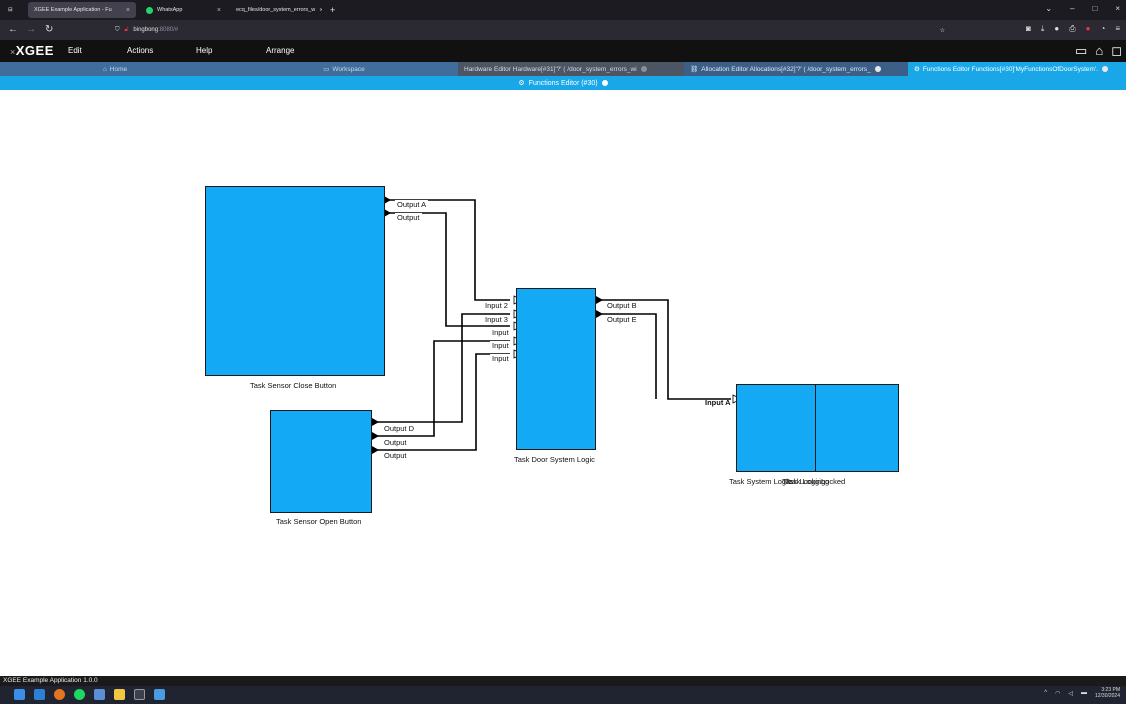 The image size is (1126, 704). Describe the element at coordinates (399, 429) in the screenshot. I see `port-label: Output D` at that location.